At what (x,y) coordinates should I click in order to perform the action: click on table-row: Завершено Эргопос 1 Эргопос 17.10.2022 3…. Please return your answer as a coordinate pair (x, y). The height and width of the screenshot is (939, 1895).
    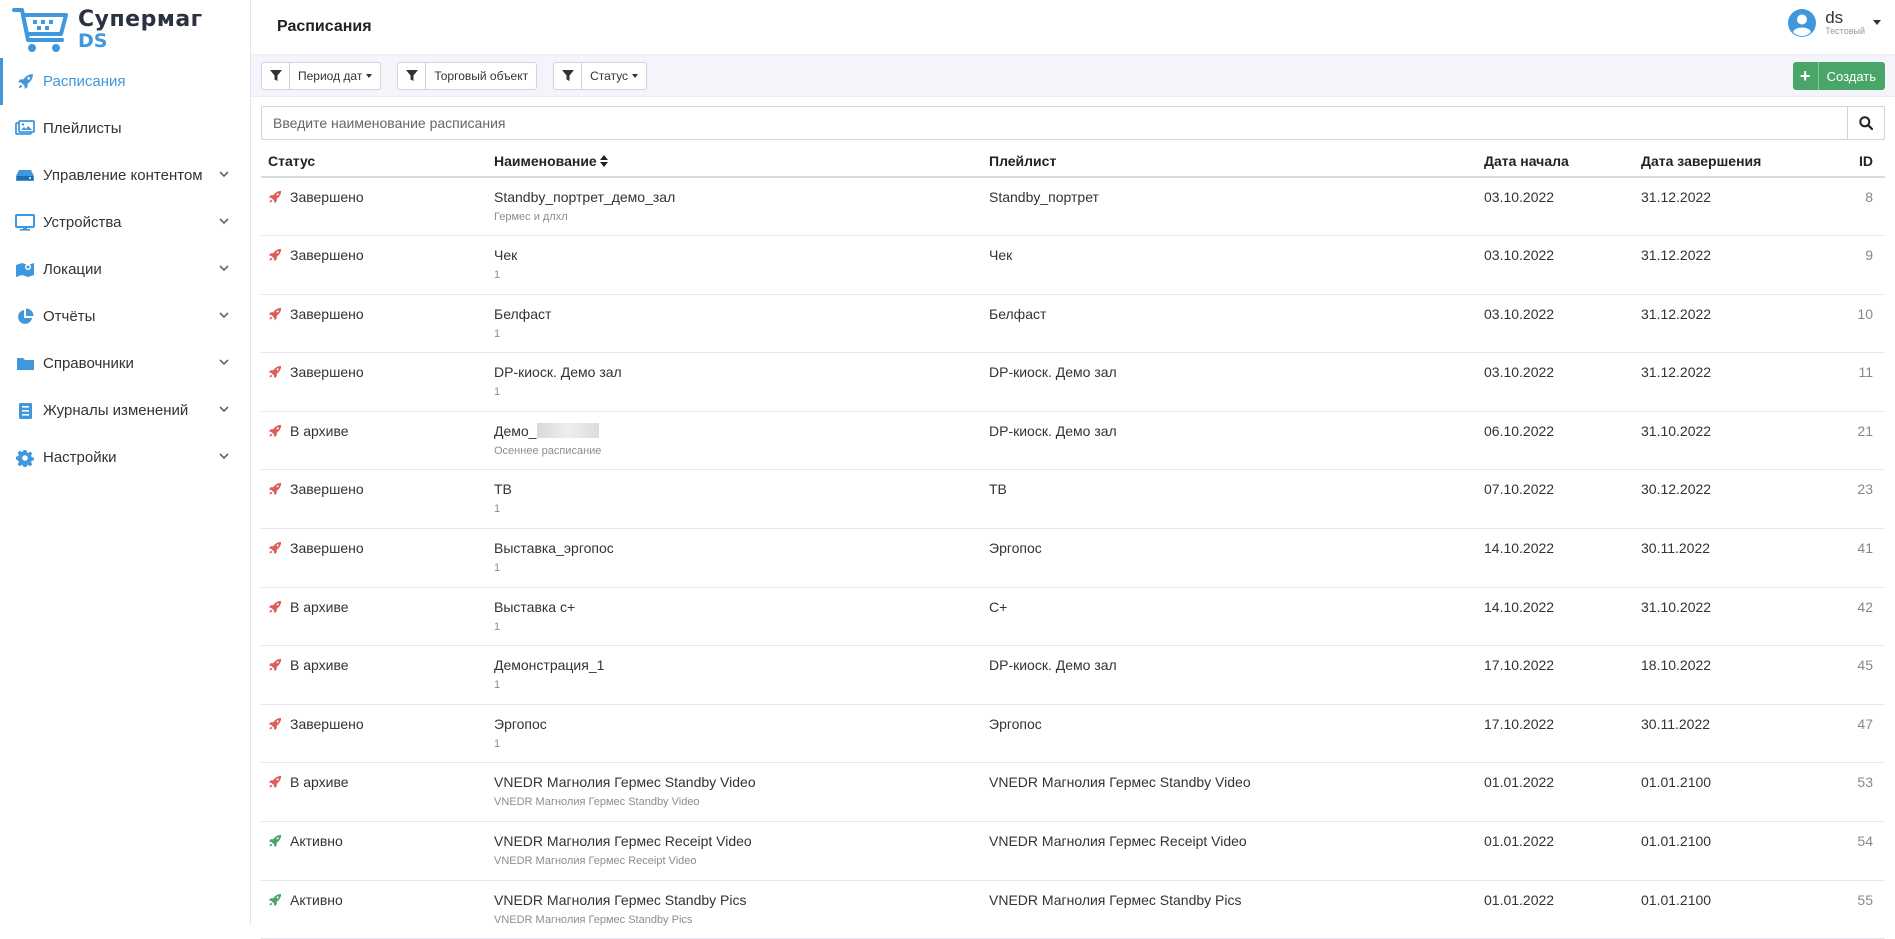
    Looking at the image, I should click on (1073, 733).